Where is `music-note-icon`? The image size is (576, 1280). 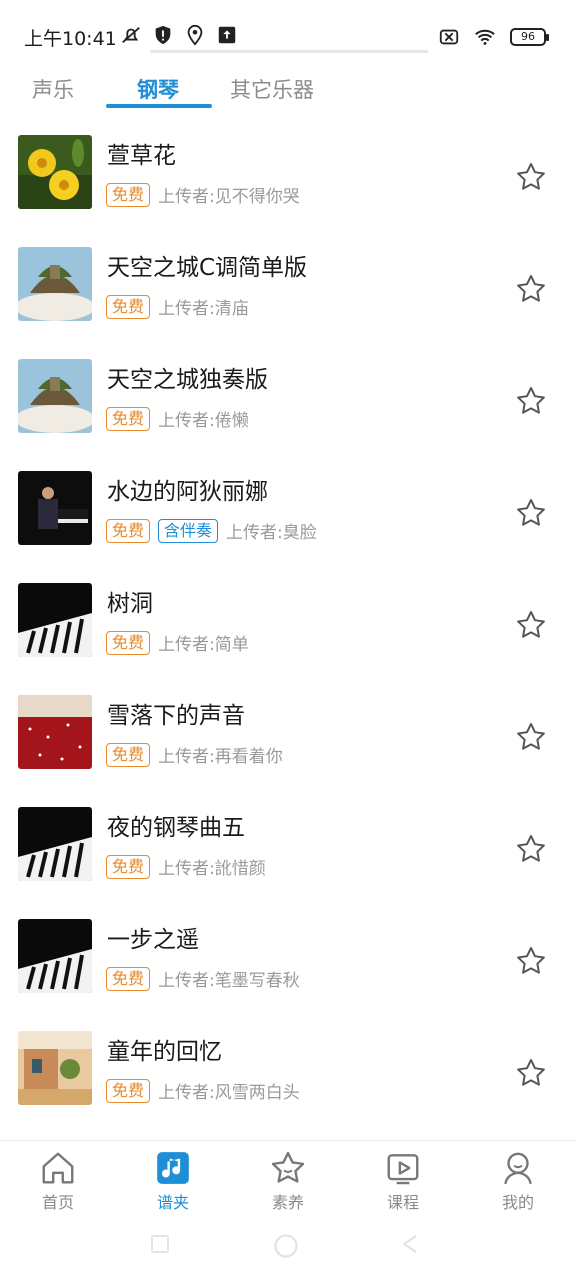
music-note-icon is located at coordinates (173, 1168).